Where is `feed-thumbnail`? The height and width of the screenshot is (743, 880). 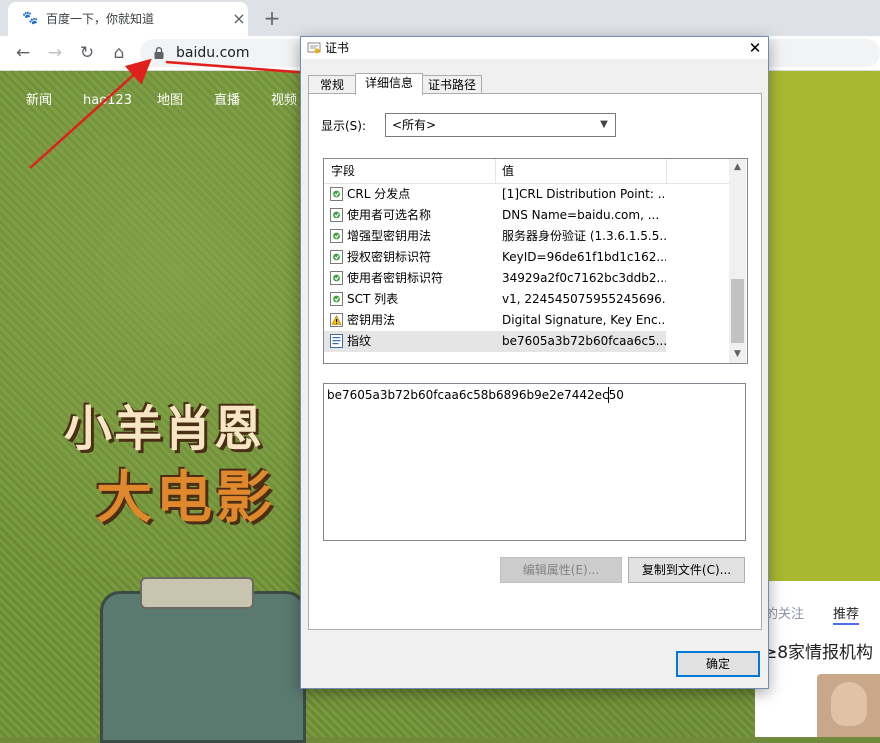 feed-thumbnail is located at coordinates (848, 705).